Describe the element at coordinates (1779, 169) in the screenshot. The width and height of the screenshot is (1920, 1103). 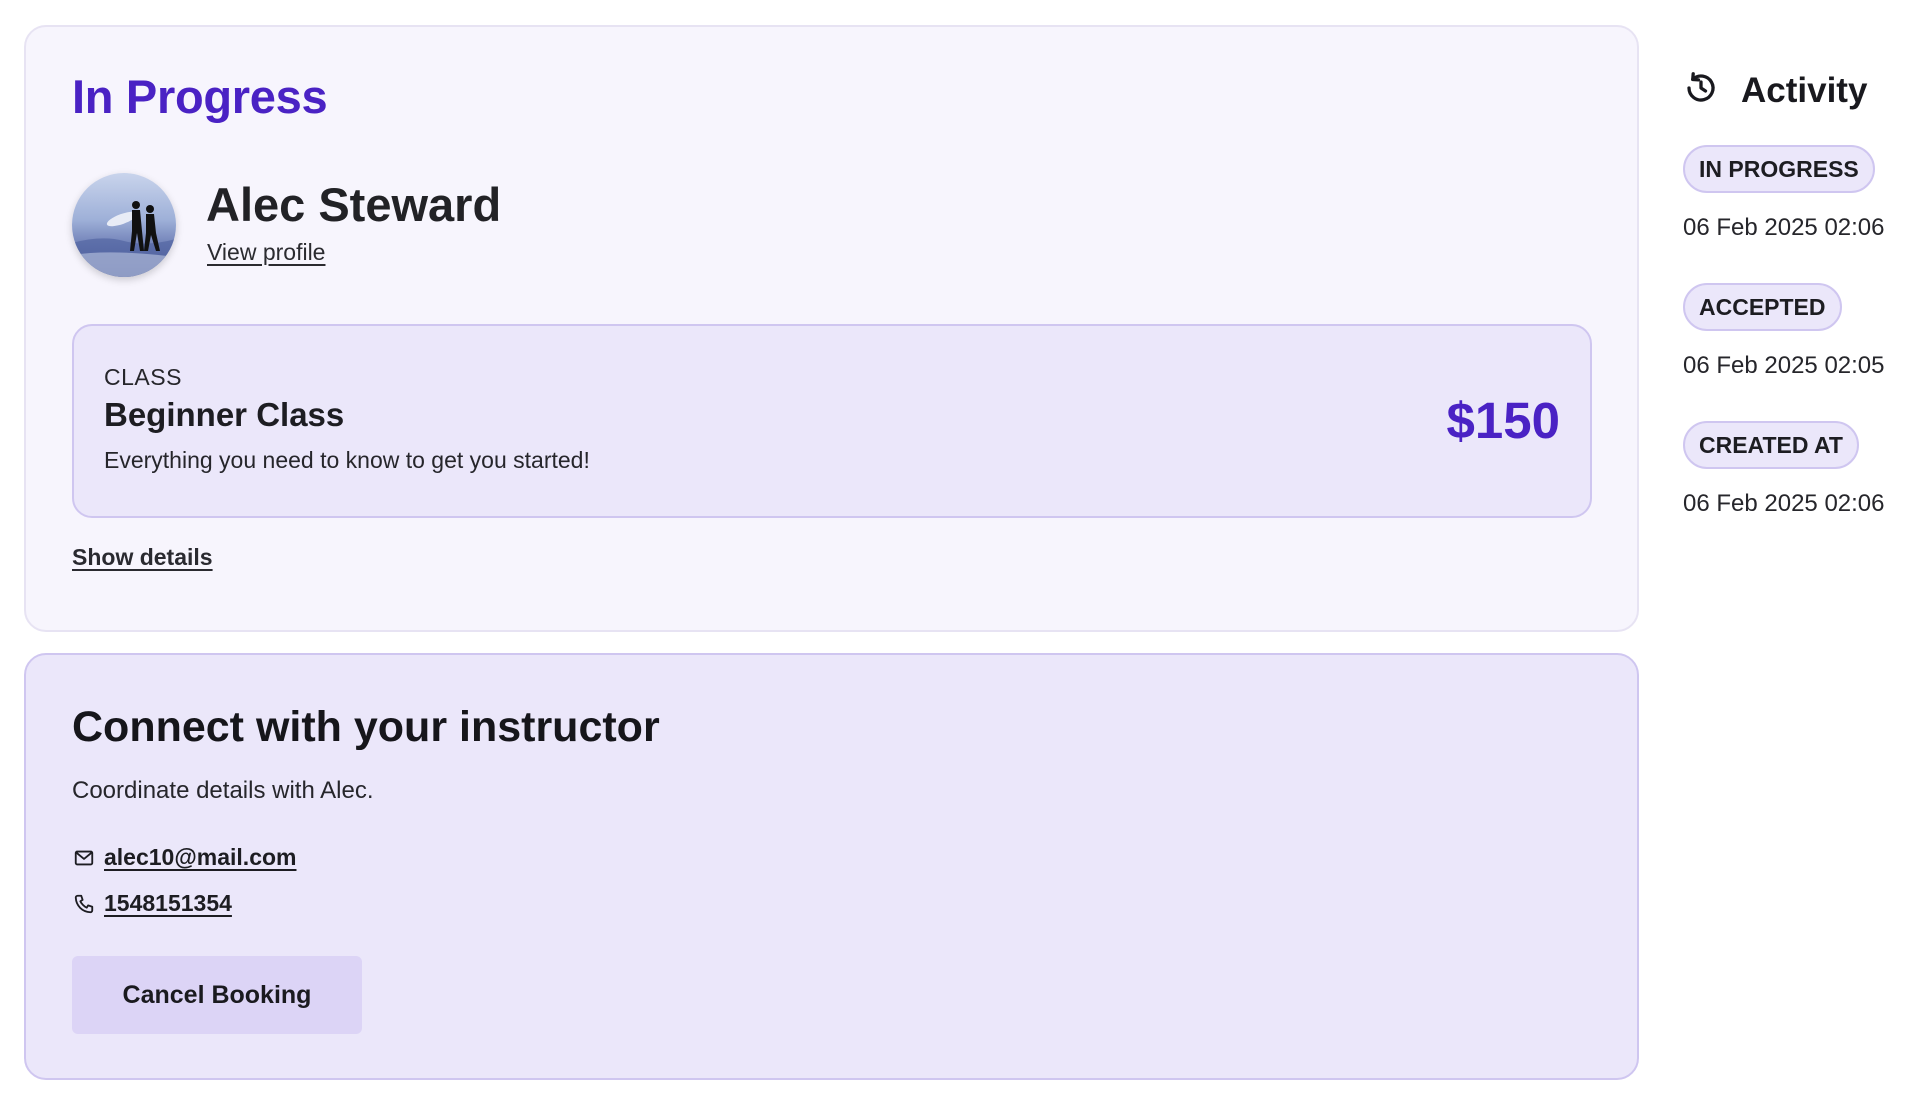
I see `status-badge: IN PROGRESS` at that location.